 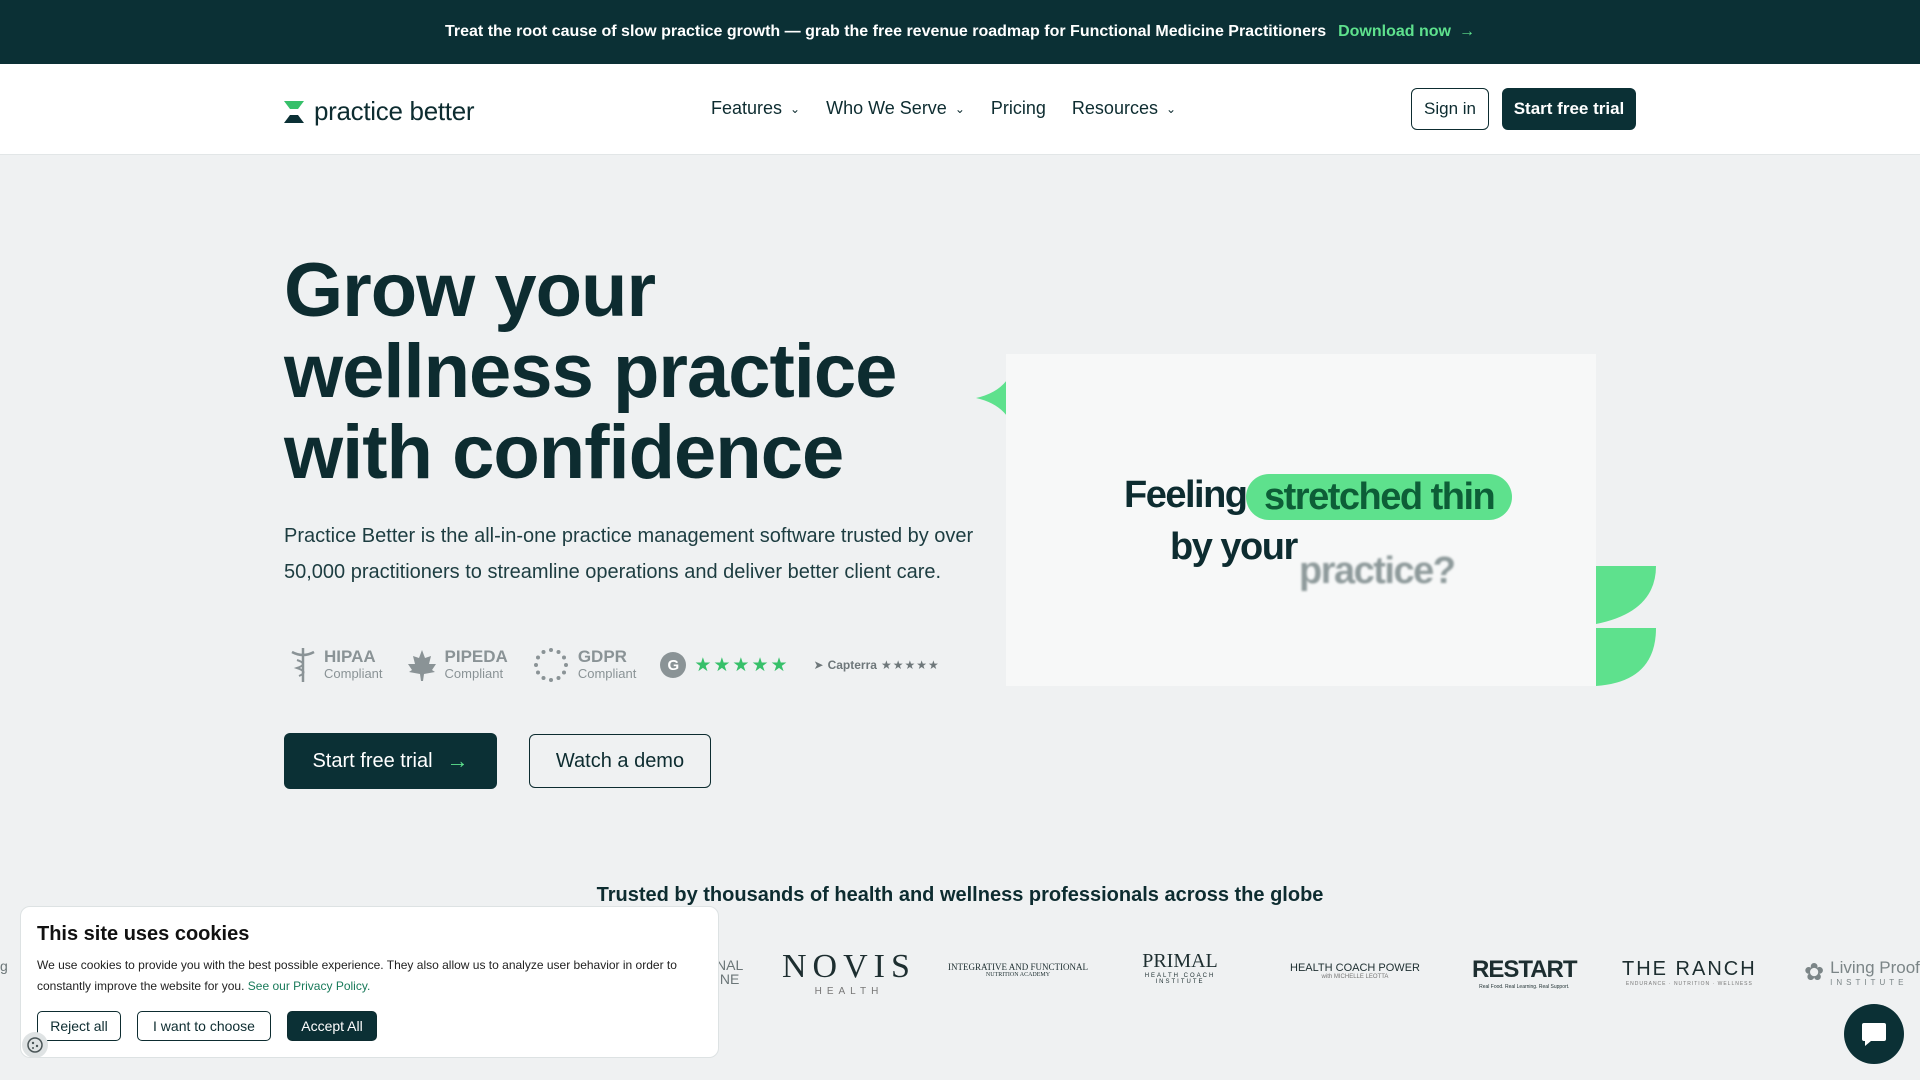 I want to click on hero-start-trial-button: Start free trial →, so click(x=390, y=761).